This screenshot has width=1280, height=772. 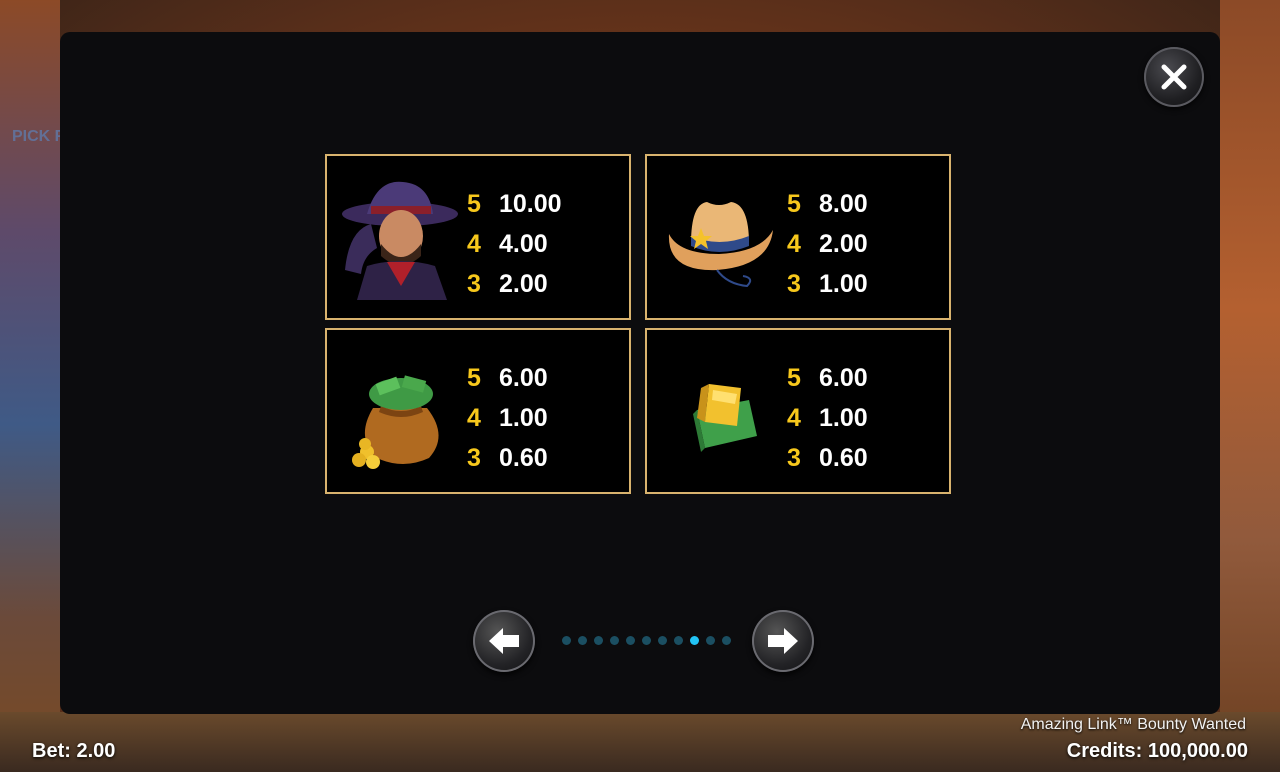 I want to click on pay-value: 8.00, so click(x=843, y=203).